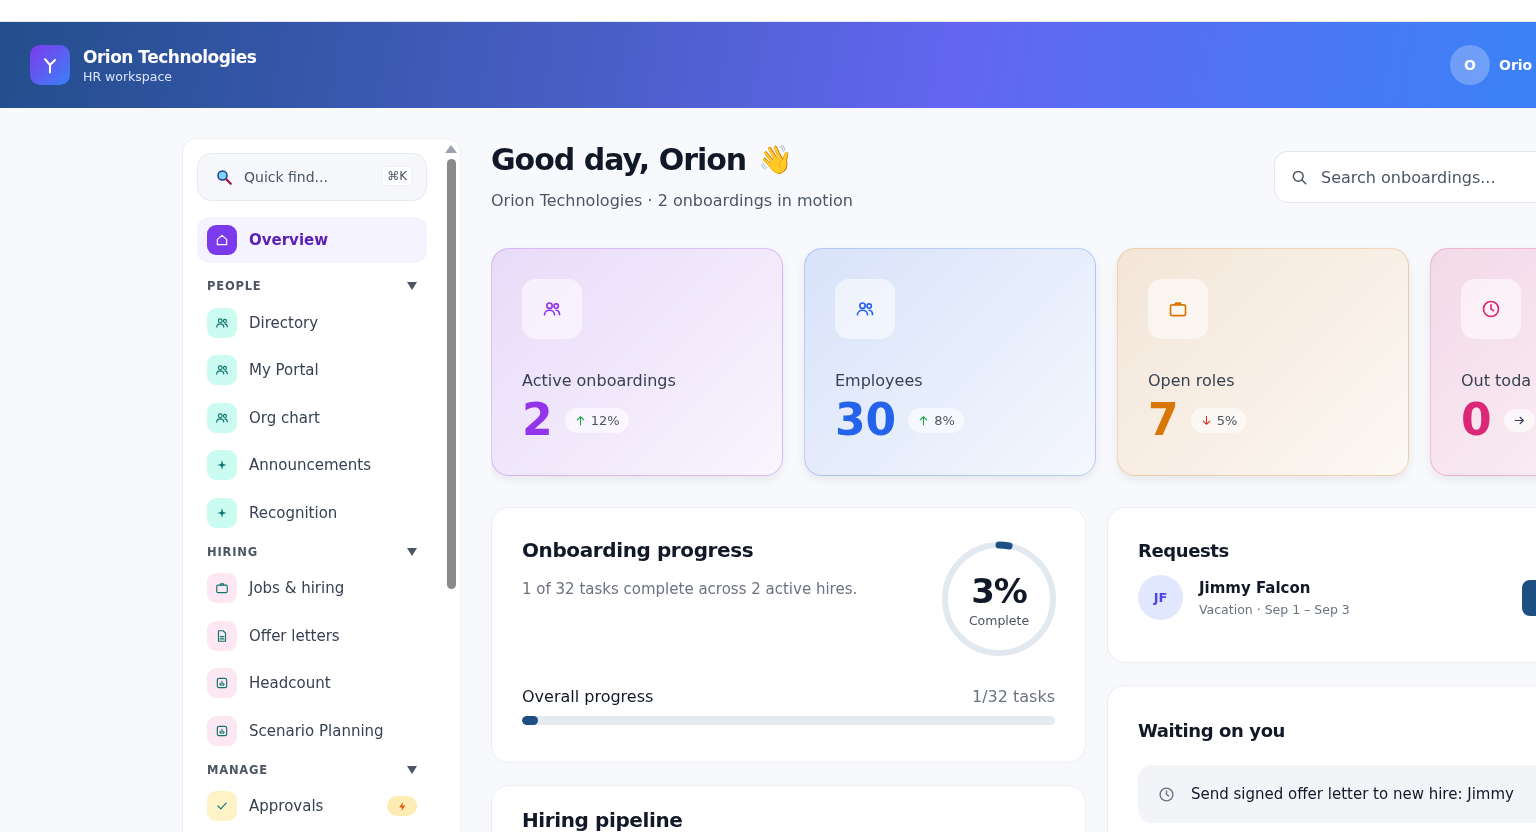 Image resolution: width=1536 pixels, height=832 pixels. What do you see at coordinates (1255, 587) in the screenshot?
I see `requester-name: Jimmy Falcon` at bounding box center [1255, 587].